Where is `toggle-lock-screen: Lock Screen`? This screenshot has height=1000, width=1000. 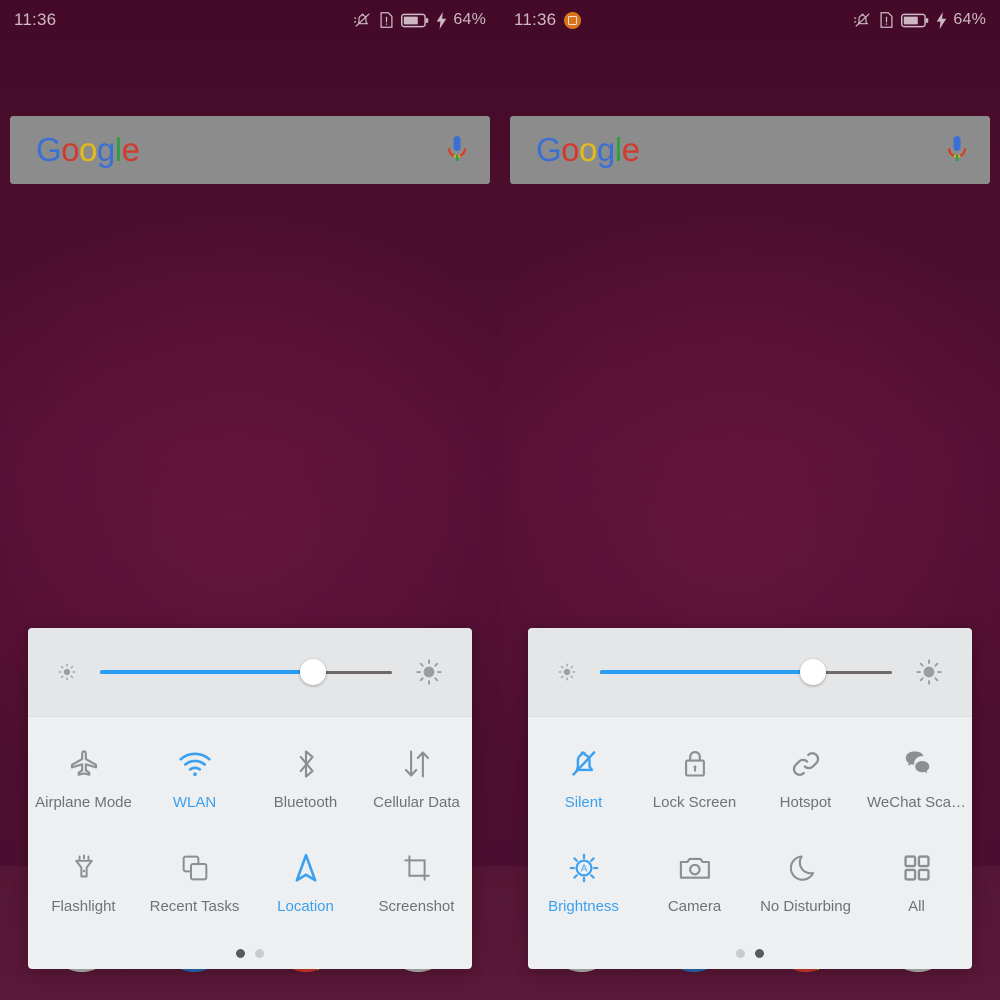
toggle-lock-screen: Lock Screen is located at coordinates (694, 777).